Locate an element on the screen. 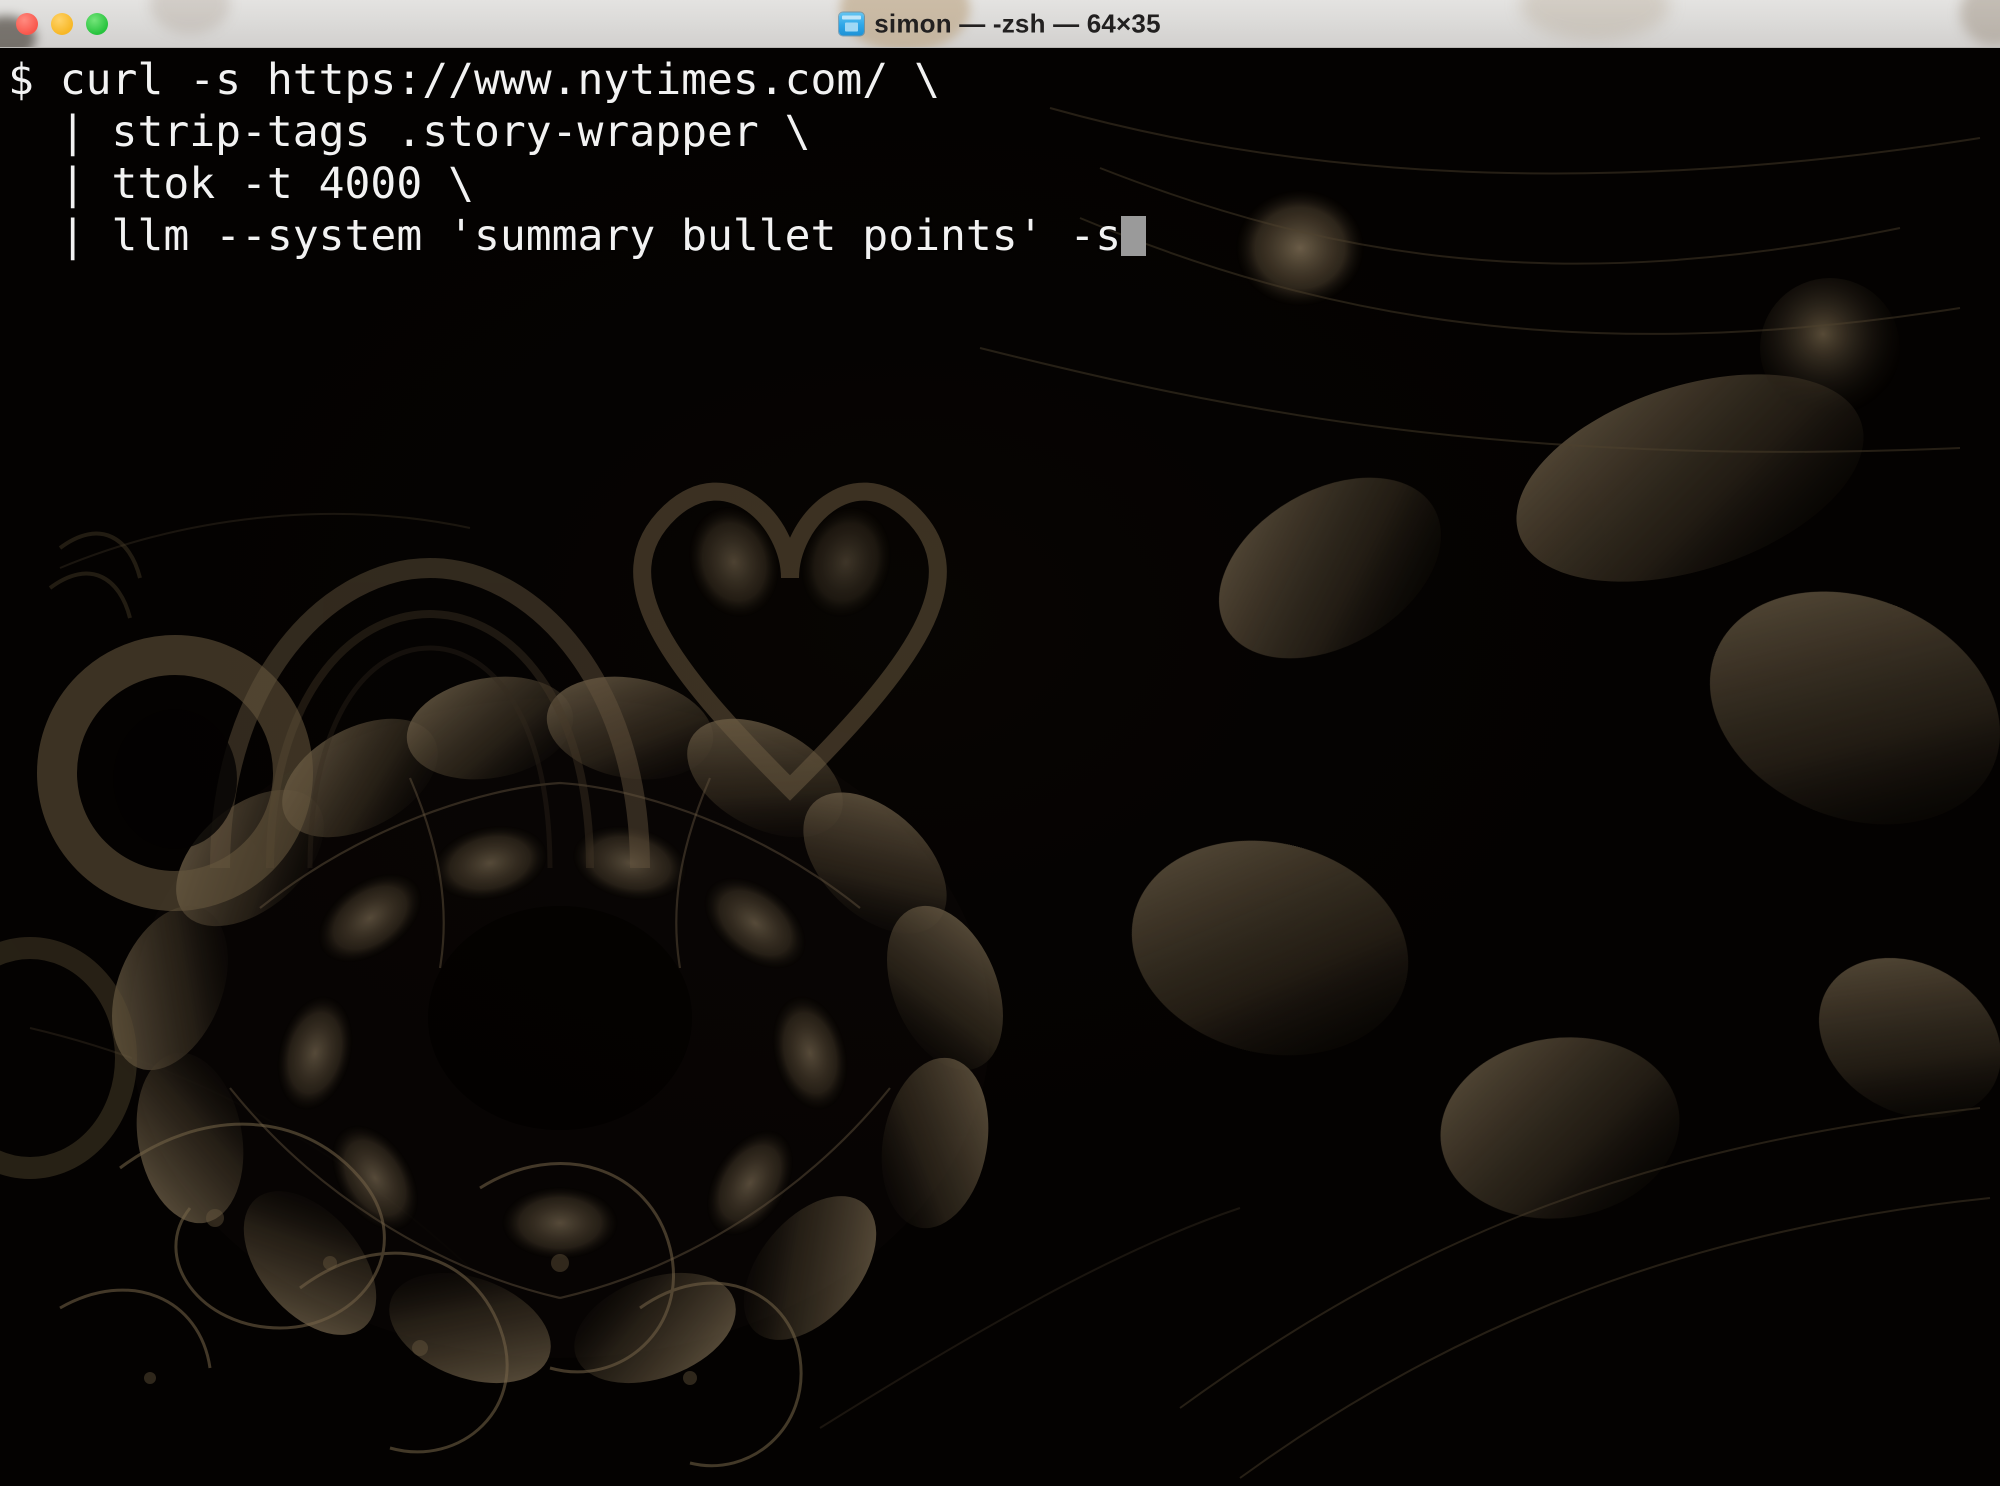  window-title: simon — -zsh — 64×35 is located at coordinates (1017, 23).